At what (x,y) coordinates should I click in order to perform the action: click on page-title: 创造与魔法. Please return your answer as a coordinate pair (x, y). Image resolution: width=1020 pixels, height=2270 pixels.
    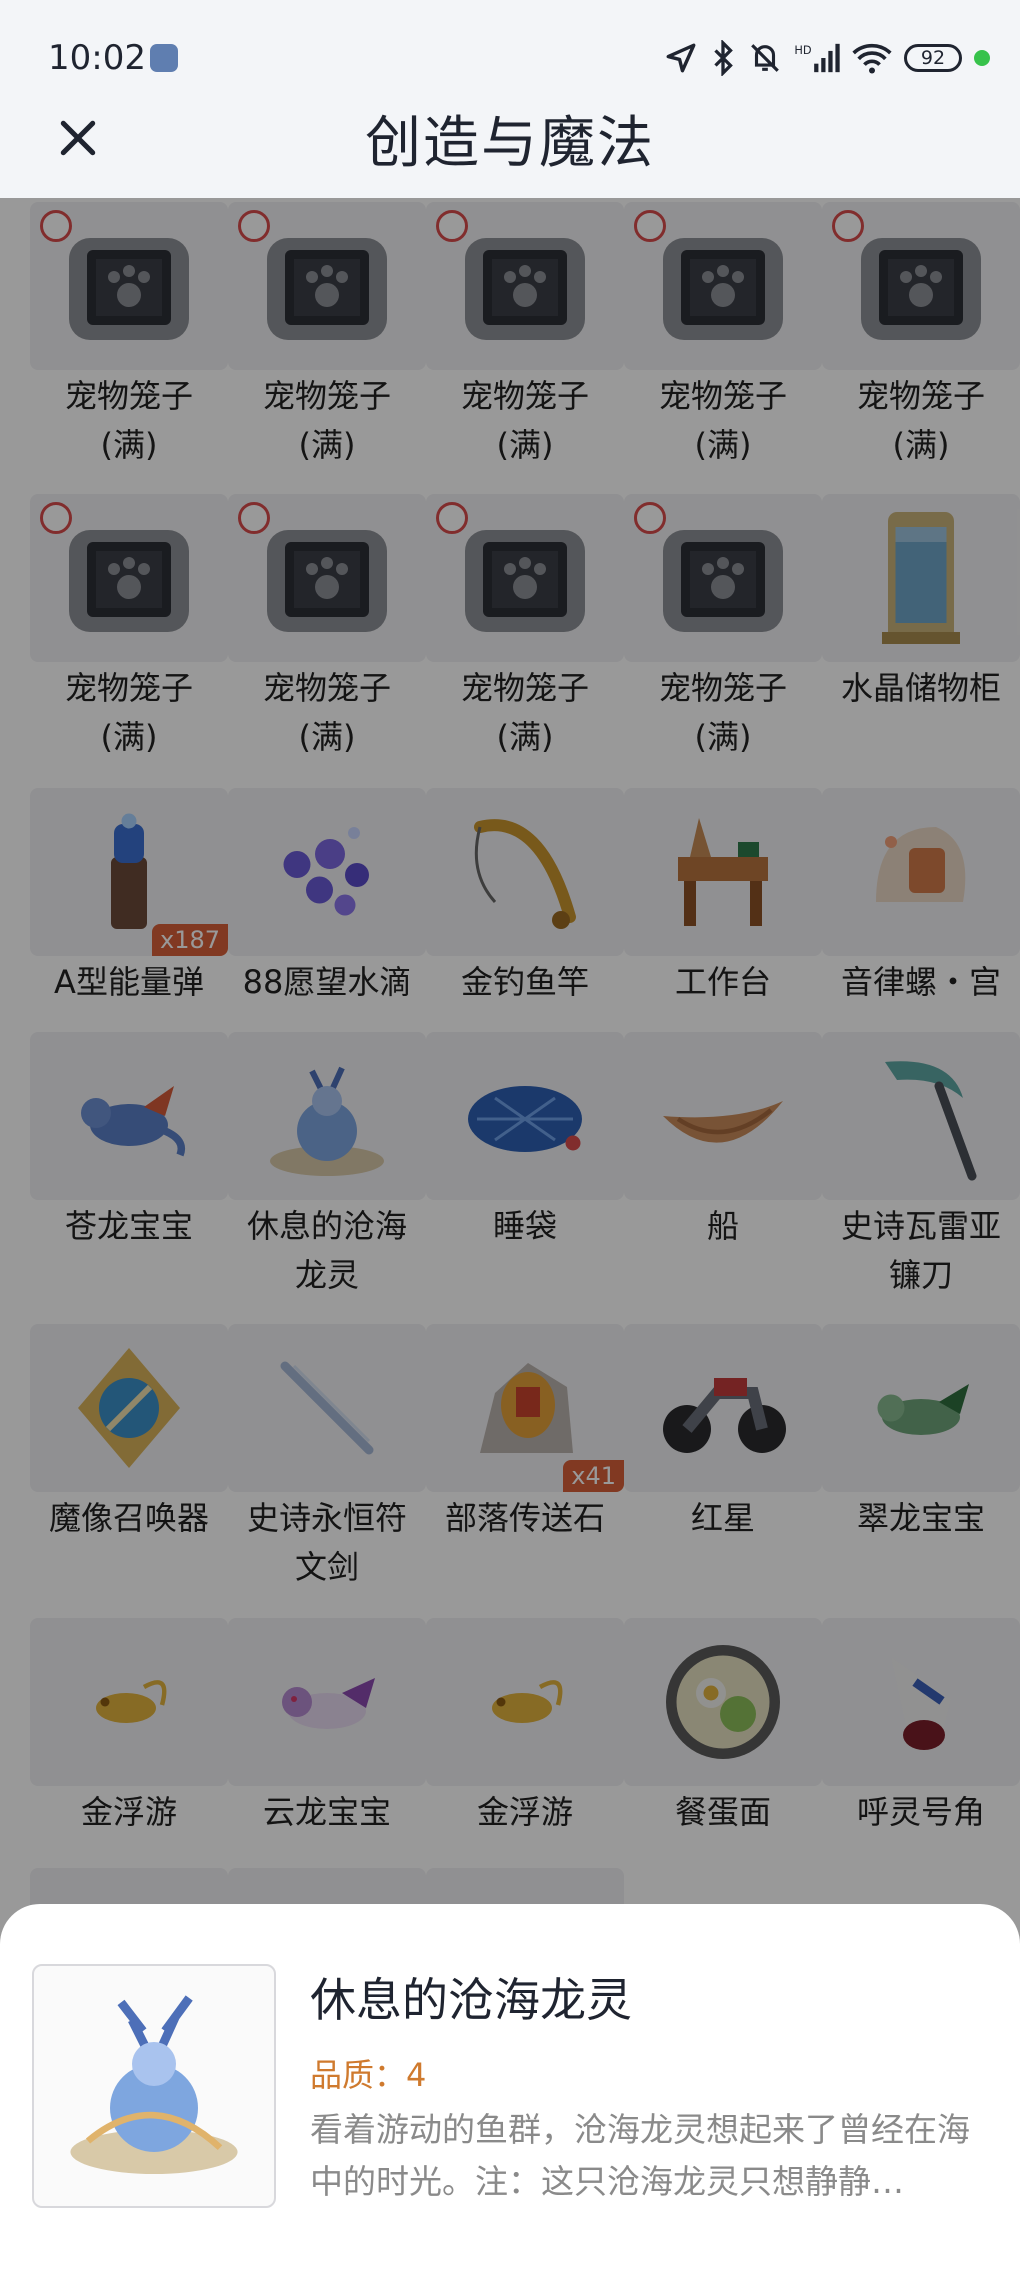
    Looking at the image, I should click on (510, 143).